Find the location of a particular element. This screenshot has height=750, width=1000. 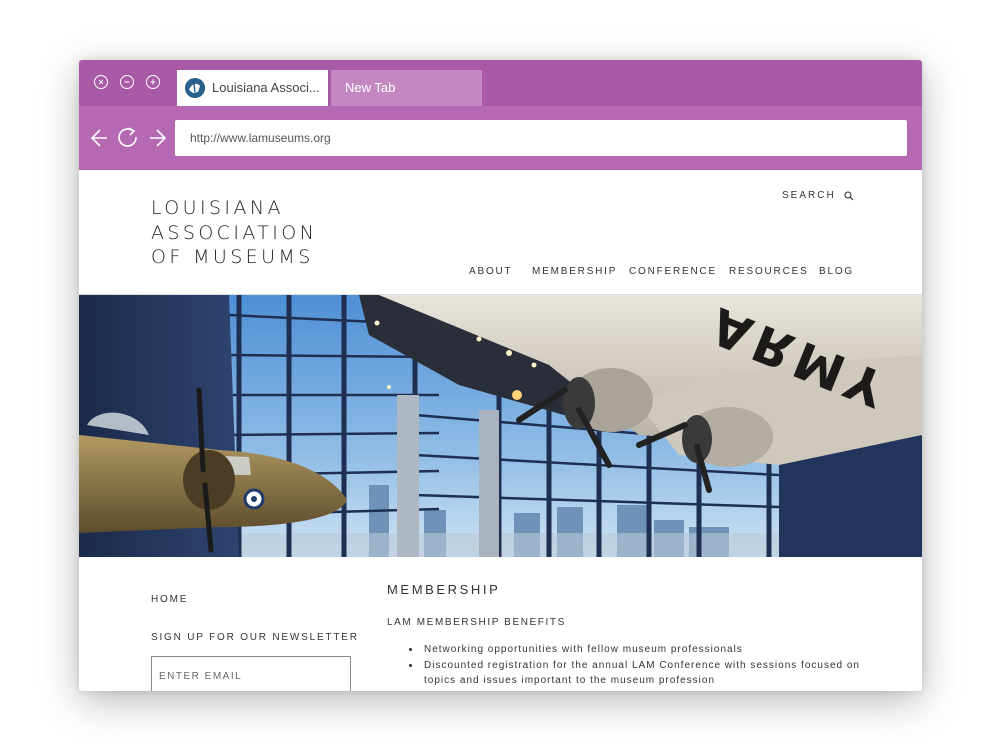

browser-toolbar: http://www.lamuseums.org is located at coordinates (500, 138).